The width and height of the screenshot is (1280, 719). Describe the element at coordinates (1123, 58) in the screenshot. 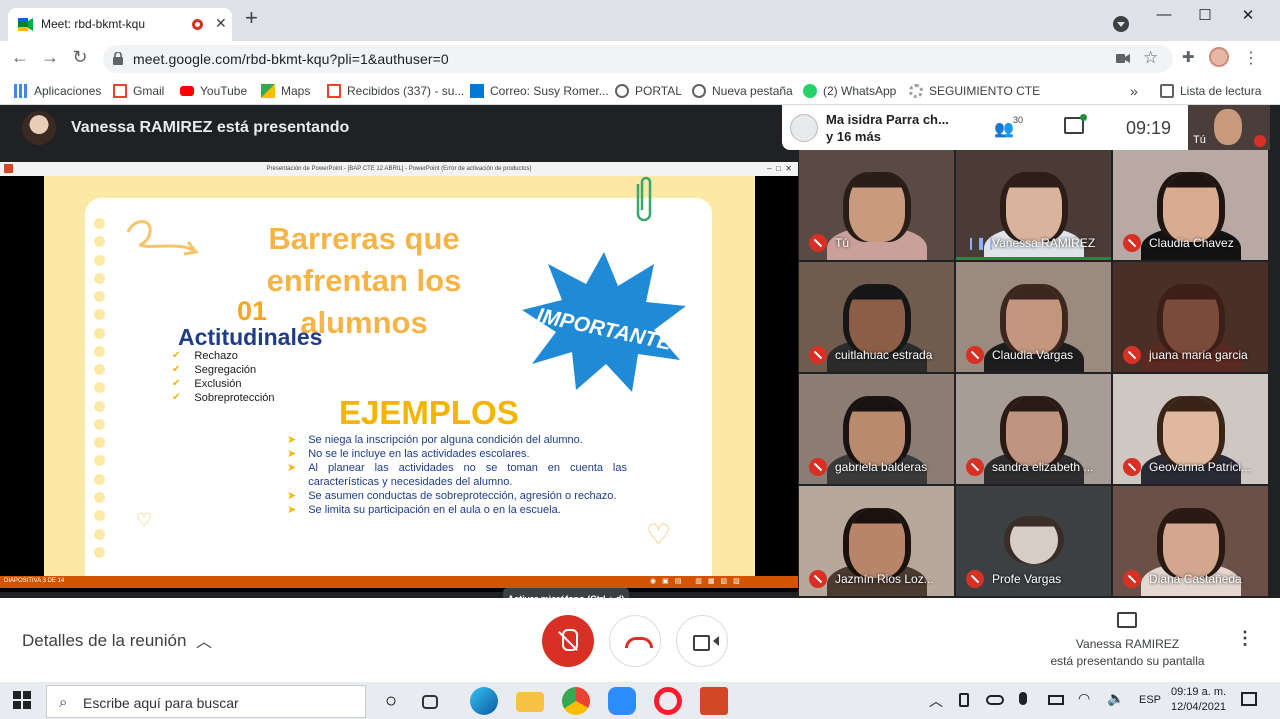

I see `camera-in-use-icon` at that location.